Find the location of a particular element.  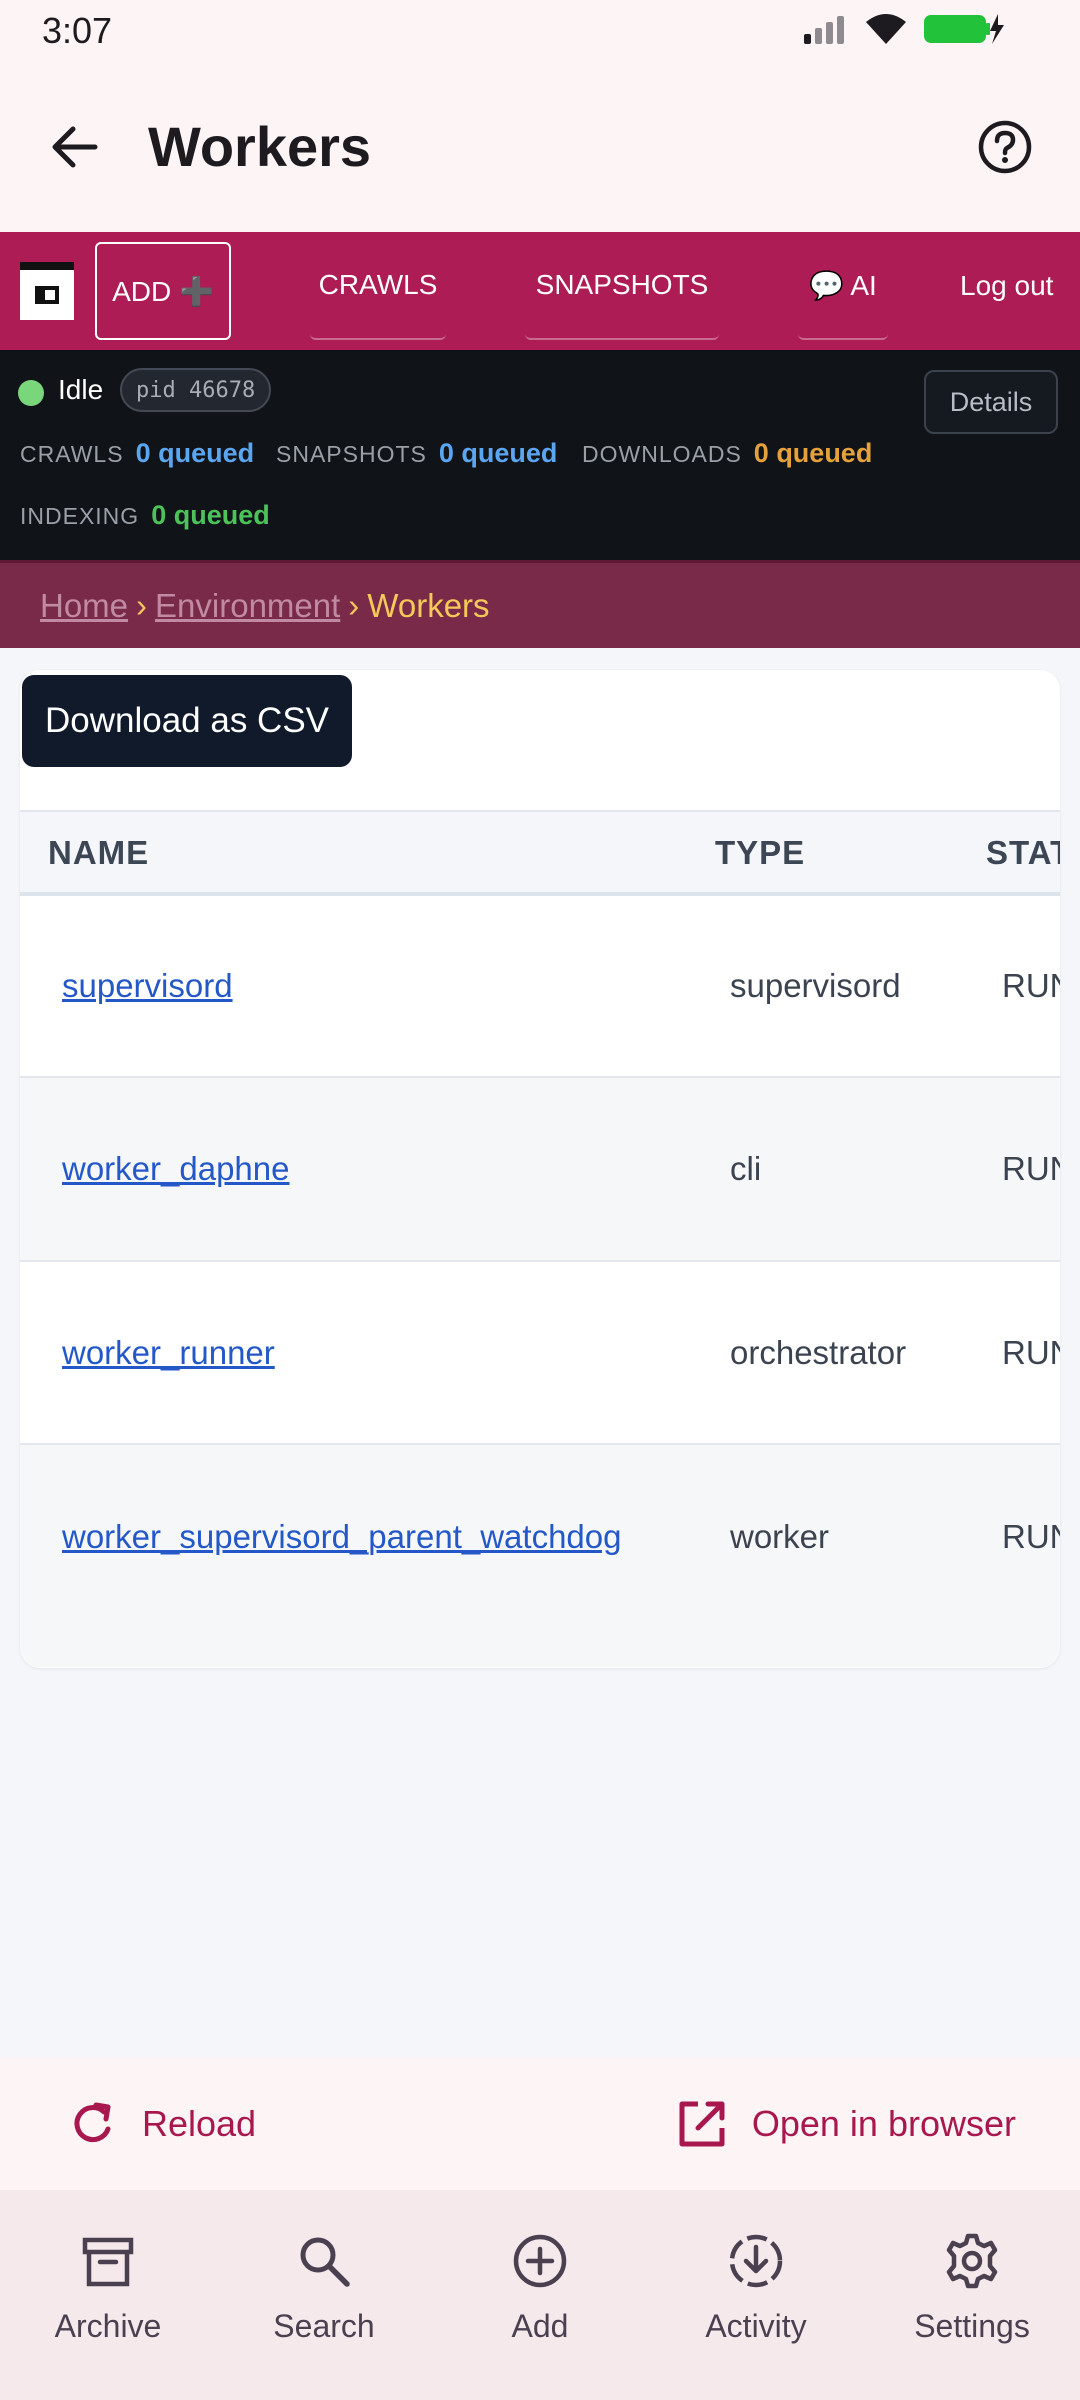

page-title: Workers is located at coordinates (260, 146).